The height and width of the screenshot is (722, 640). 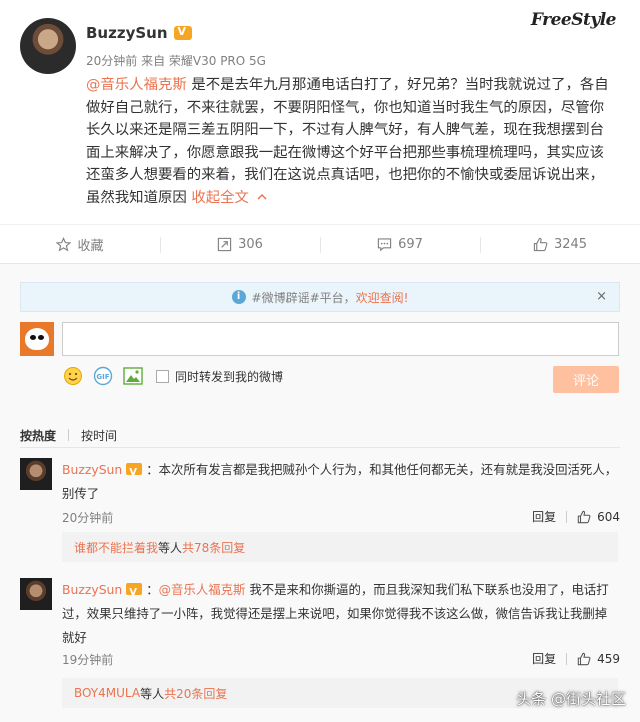 What do you see at coordinates (48, 46) in the screenshot?
I see `author-avatar` at bounding box center [48, 46].